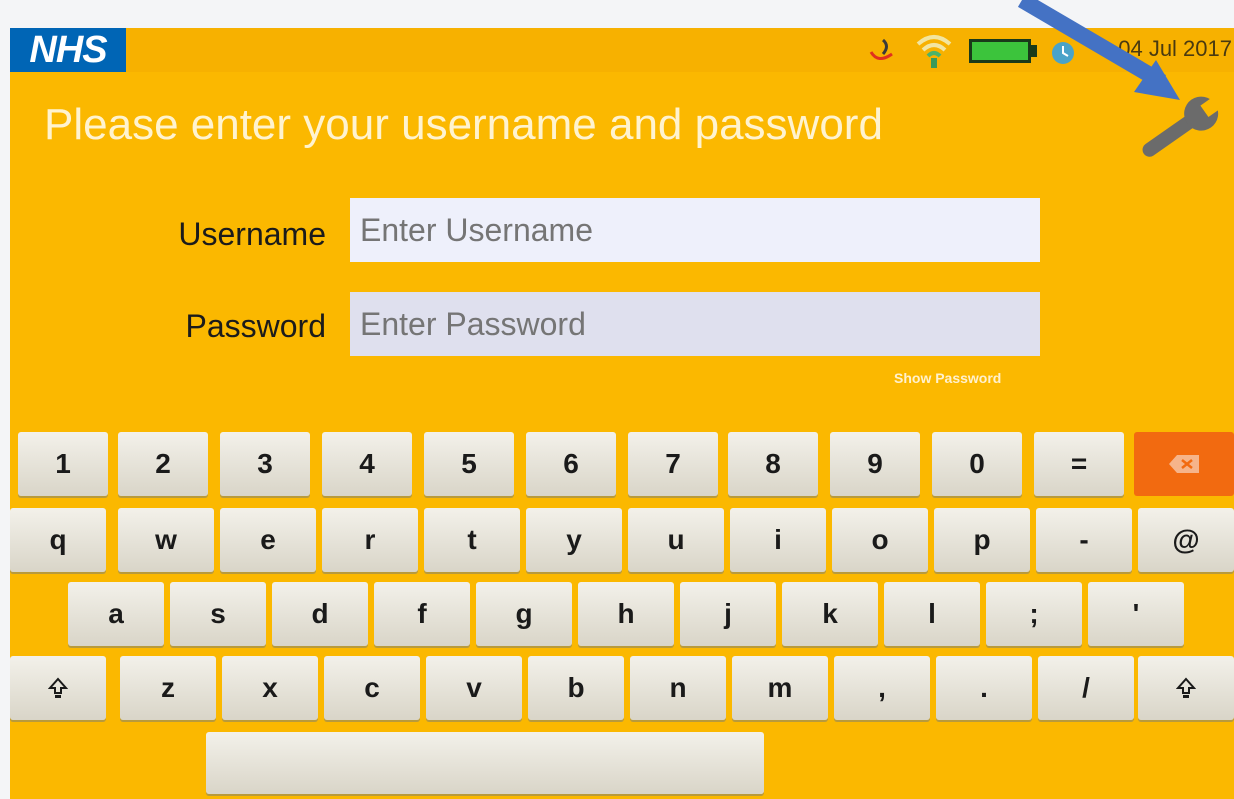 This screenshot has height=799, width=1234. I want to click on key-9: 9, so click(875, 464).